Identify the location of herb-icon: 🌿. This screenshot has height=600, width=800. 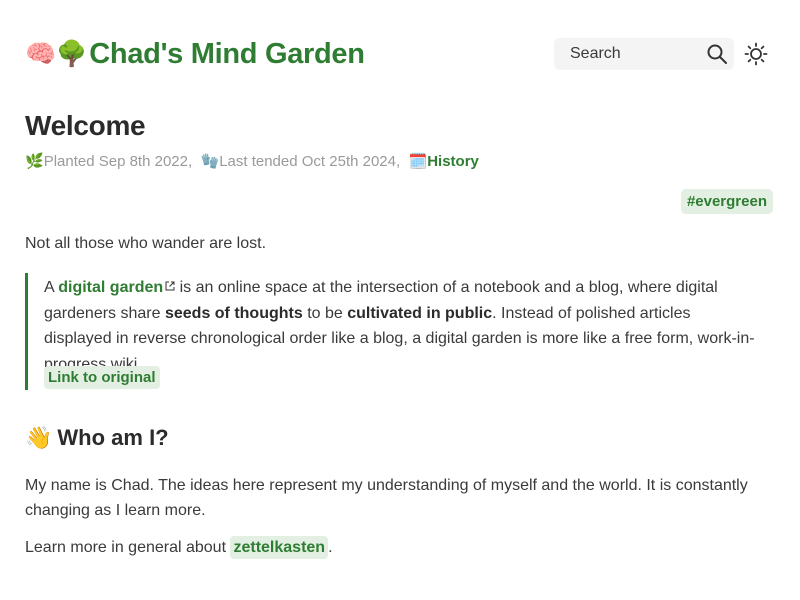
(34, 161).